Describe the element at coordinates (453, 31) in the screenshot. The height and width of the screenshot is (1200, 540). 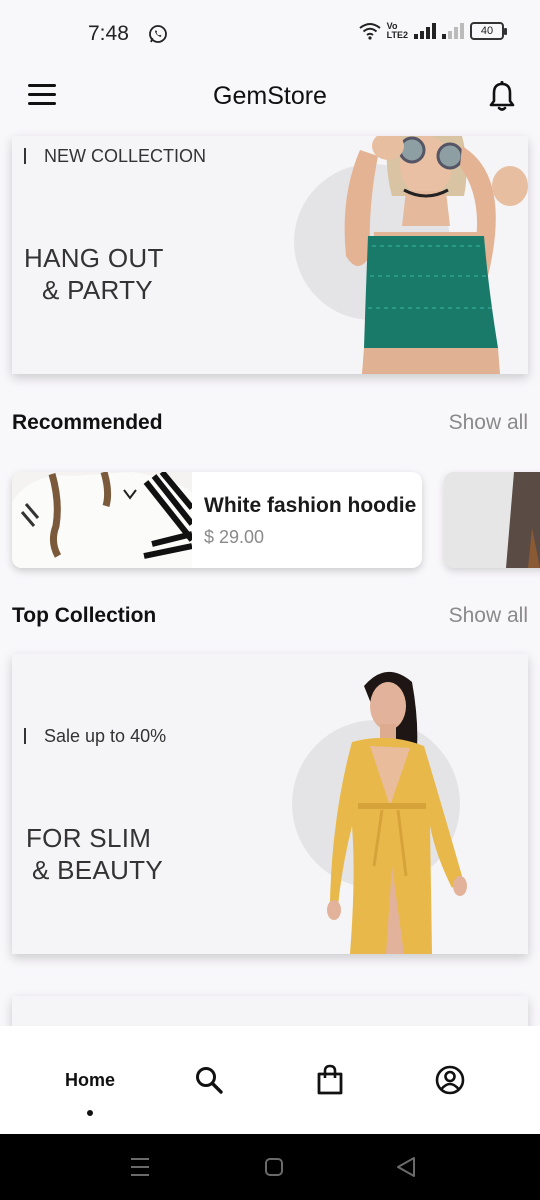
I see `signal-weak-icon` at that location.